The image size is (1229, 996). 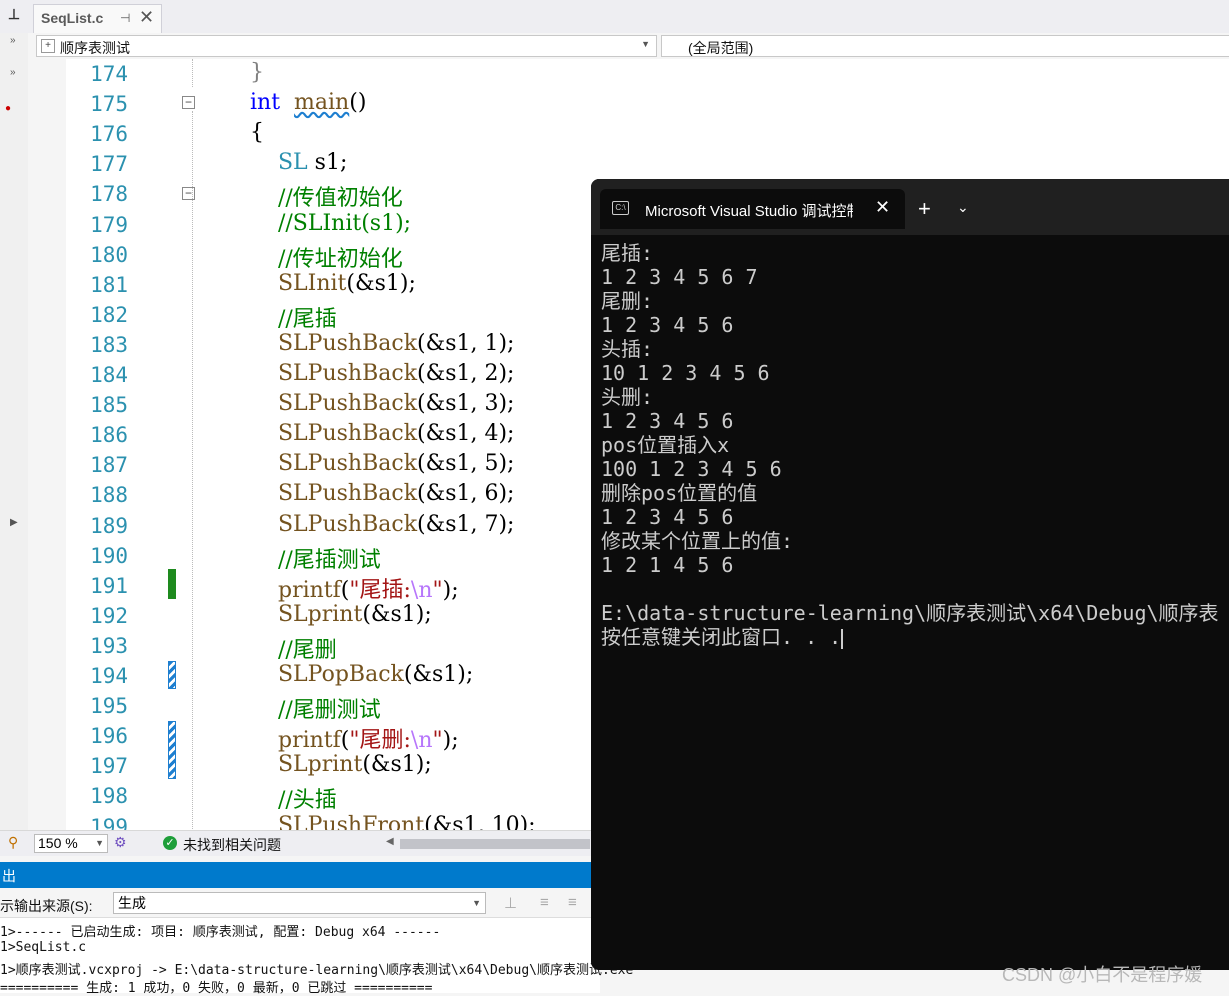 I want to click on code-text: SL s1;, so click(x=298, y=162).